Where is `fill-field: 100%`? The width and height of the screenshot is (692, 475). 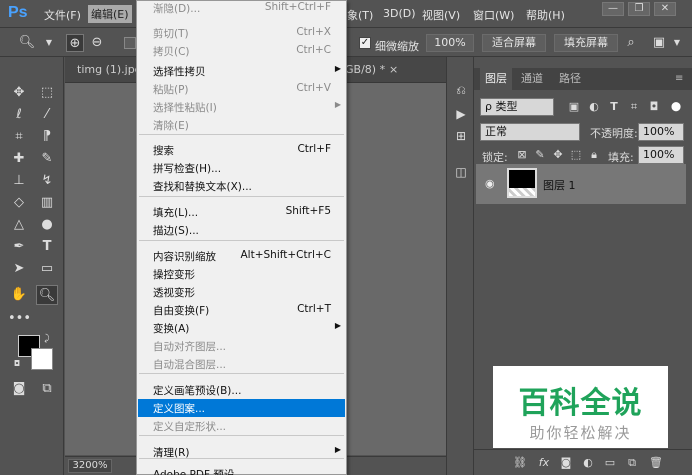 fill-field: 100% is located at coordinates (661, 155).